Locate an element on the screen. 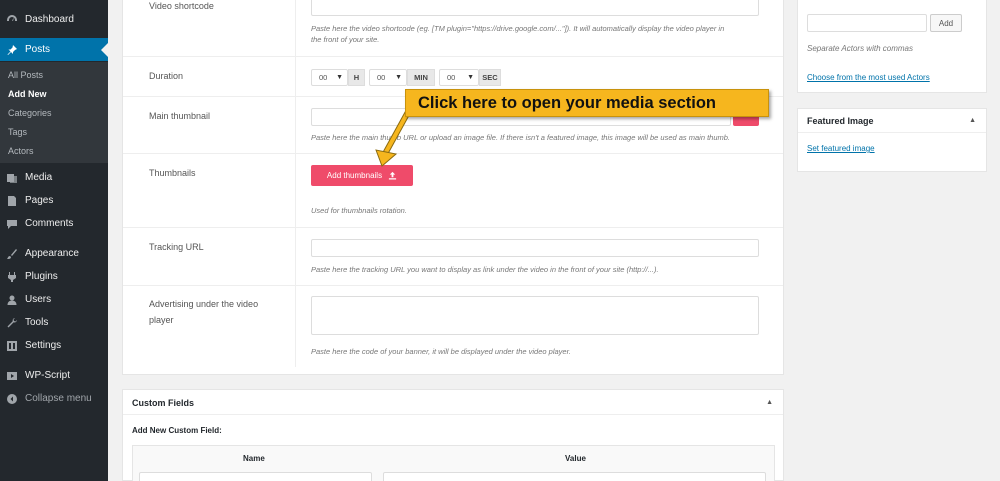 The image size is (1000, 481). sidebar-item-wp-script: WP-Script is located at coordinates (54, 375).